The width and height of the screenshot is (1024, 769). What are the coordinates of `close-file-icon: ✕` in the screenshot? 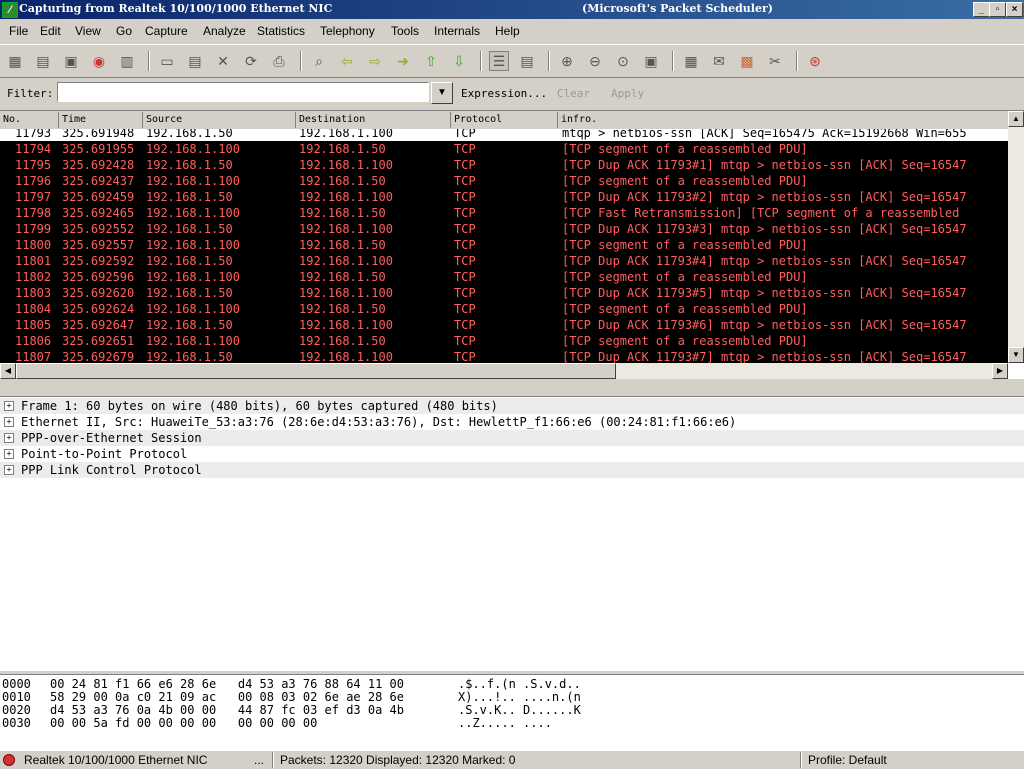 It's located at (223, 61).